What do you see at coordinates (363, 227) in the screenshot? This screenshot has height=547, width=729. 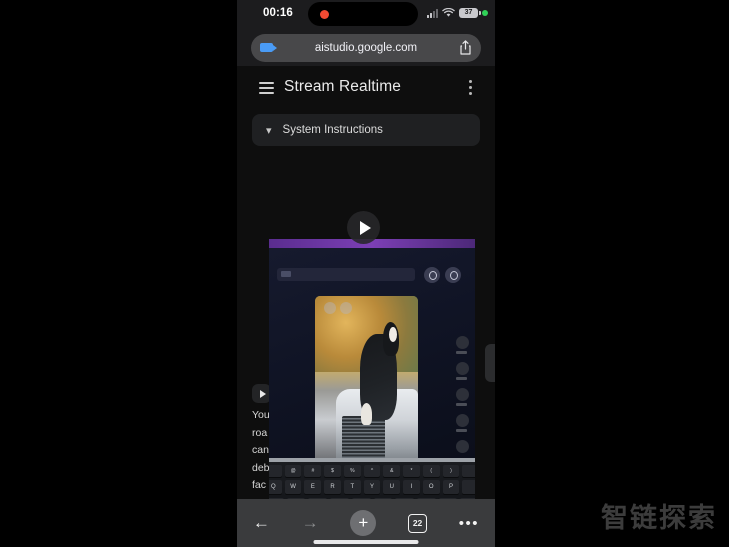 I see `video-play-button` at bounding box center [363, 227].